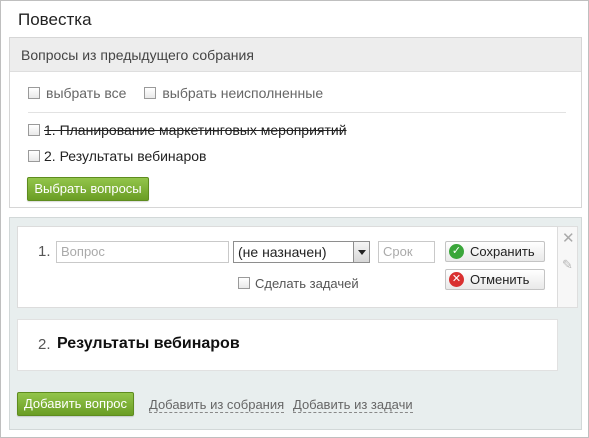 Image resolution: width=589 pixels, height=438 pixels. What do you see at coordinates (125, 156) in the screenshot?
I see `question-label: 2. Результаты вебинаров` at bounding box center [125, 156].